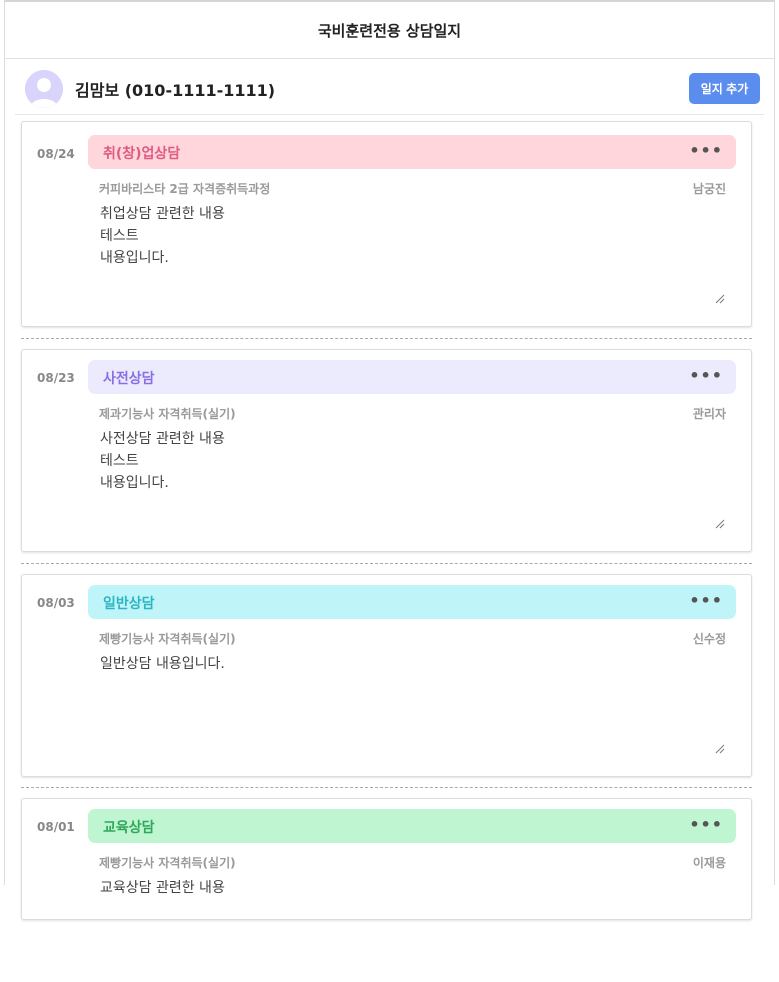 The image size is (779, 982). I want to click on user-header: 김맘보 (010-1111-1111) 일지 추가, so click(389, 86).